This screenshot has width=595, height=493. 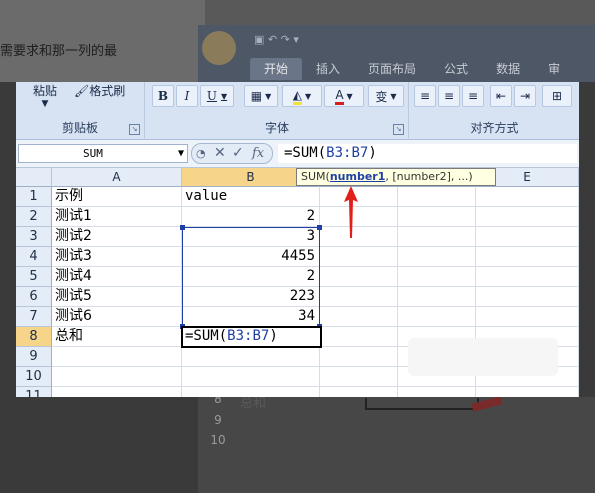 What do you see at coordinates (34, 297) in the screenshot?
I see `row-header: 6` at bounding box center [34, 297].